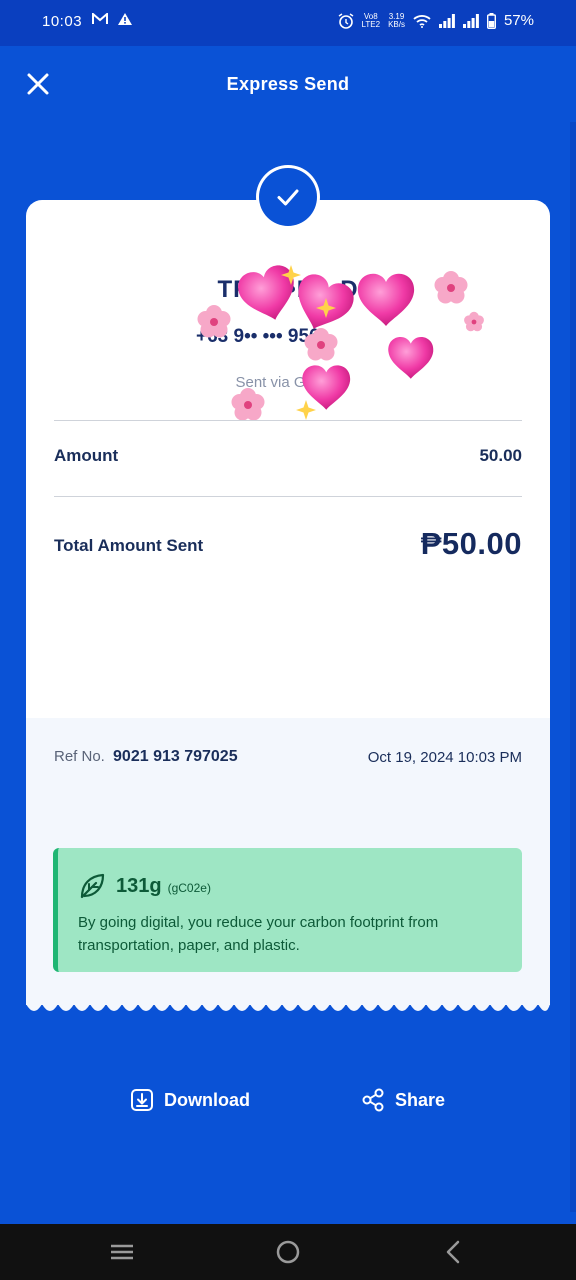  What do you see at coordinates (340, 341) in the screenshot?
I see `heart-flower-stickers` at bounding box center [340, 341].